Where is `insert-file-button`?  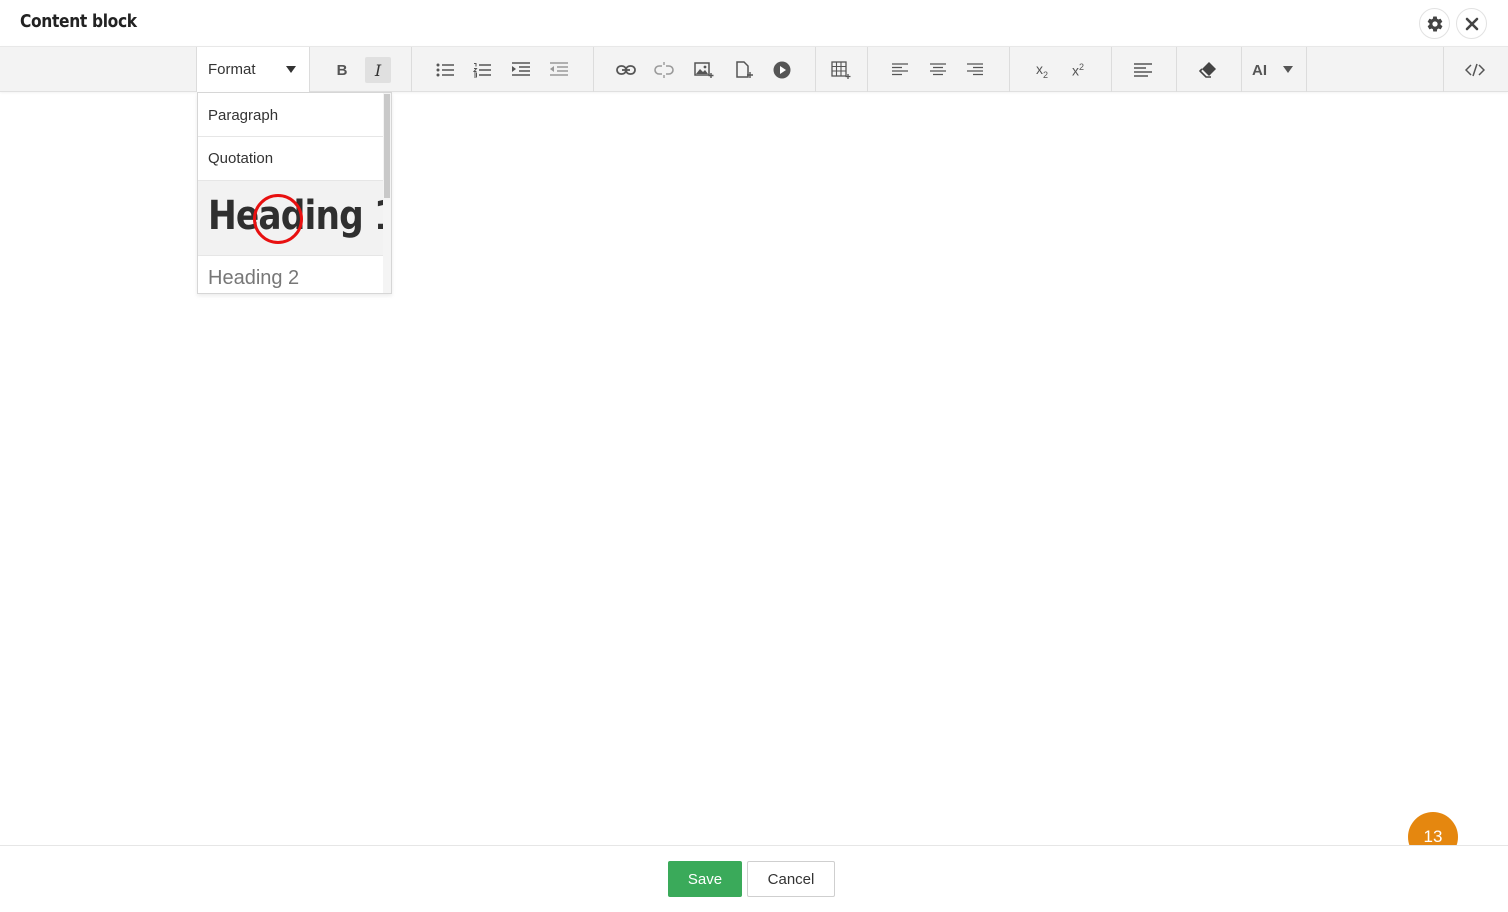 insert-file-button is located at coordinates (744, 70).